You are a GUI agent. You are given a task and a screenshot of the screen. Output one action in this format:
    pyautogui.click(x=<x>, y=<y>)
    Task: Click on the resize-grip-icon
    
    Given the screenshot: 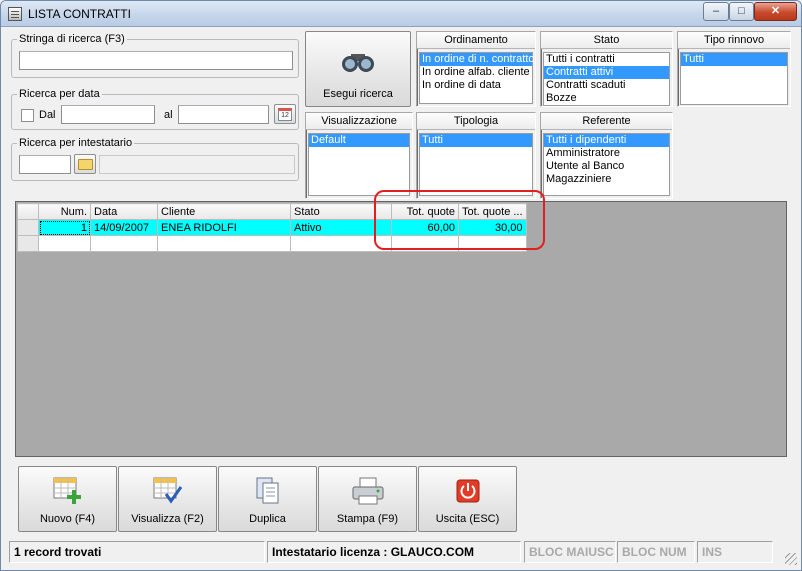 What is the action you would take?
    pyautogui.click(x=791, y=559)
    